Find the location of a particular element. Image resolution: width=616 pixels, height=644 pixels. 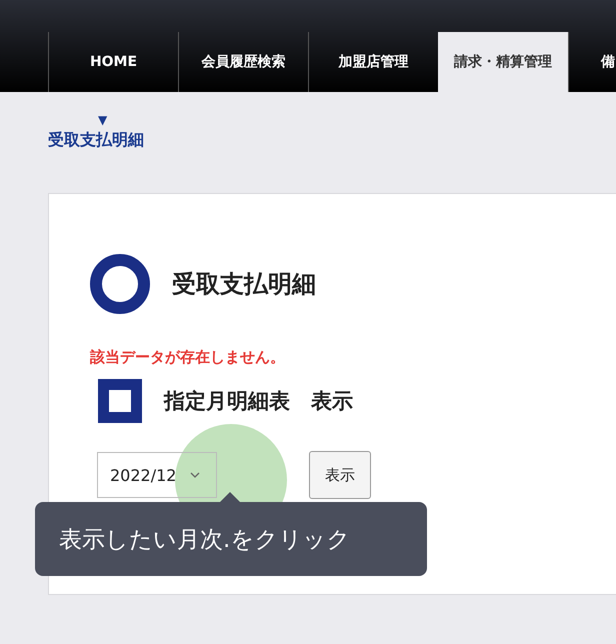

chevron-down-icon is located at coordinates (195, 475).